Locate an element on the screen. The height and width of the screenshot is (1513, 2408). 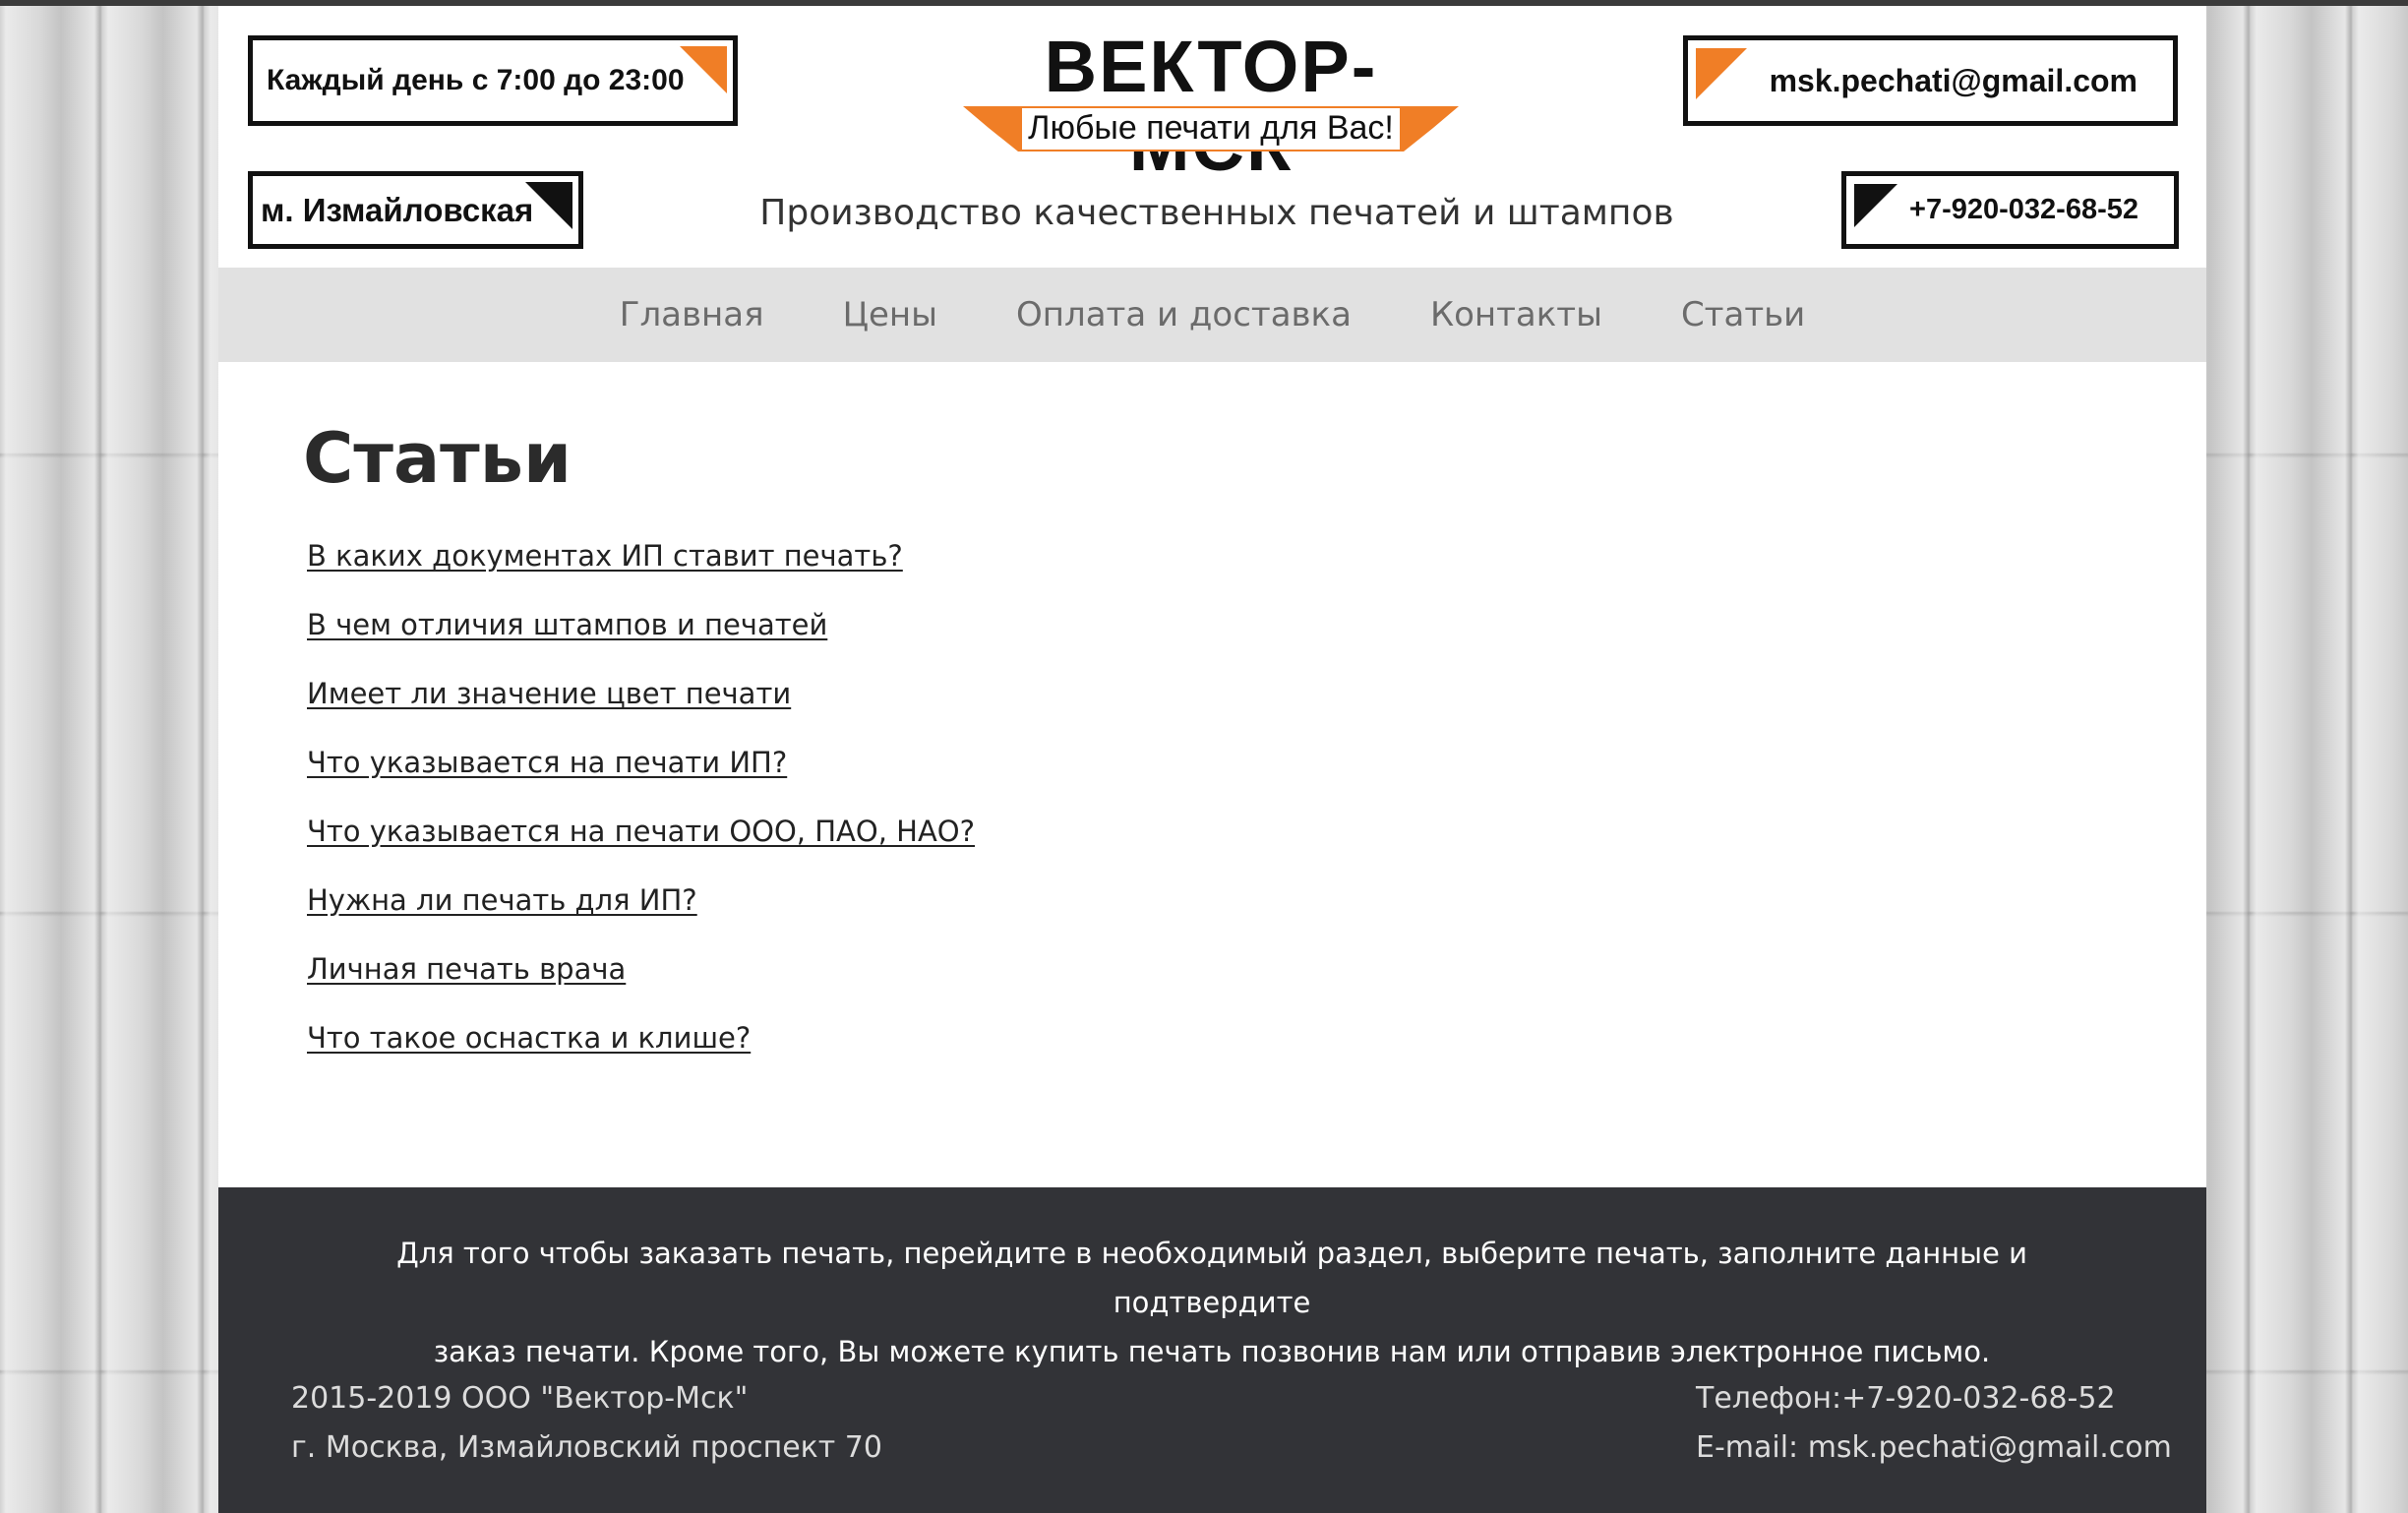
article-link: В чем отличия штампов и печатей is located at coordinates (567, 624).